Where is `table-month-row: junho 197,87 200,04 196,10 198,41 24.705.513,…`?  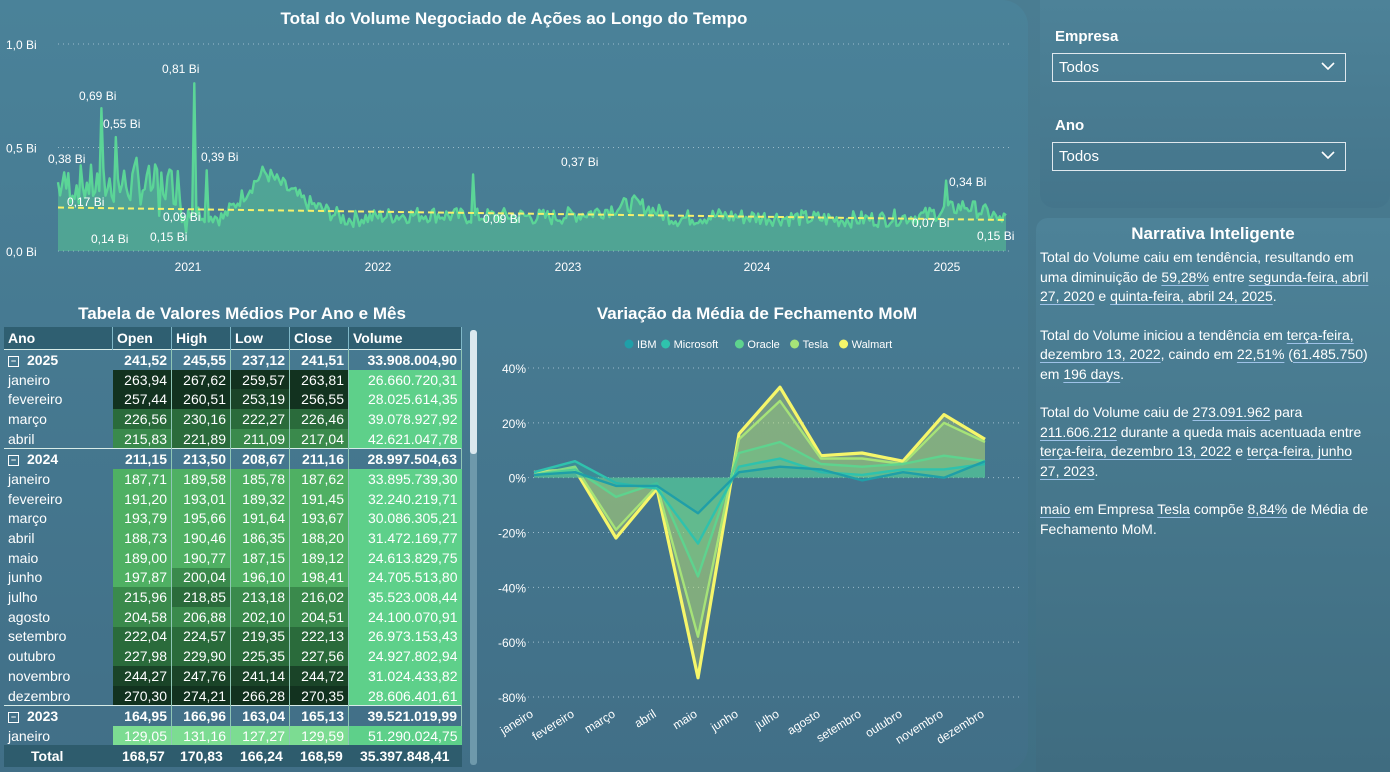
table-month-row: junho 197,87 200,04 196,10 198,41 24.705.513,… is located at coordinates (233, 577).